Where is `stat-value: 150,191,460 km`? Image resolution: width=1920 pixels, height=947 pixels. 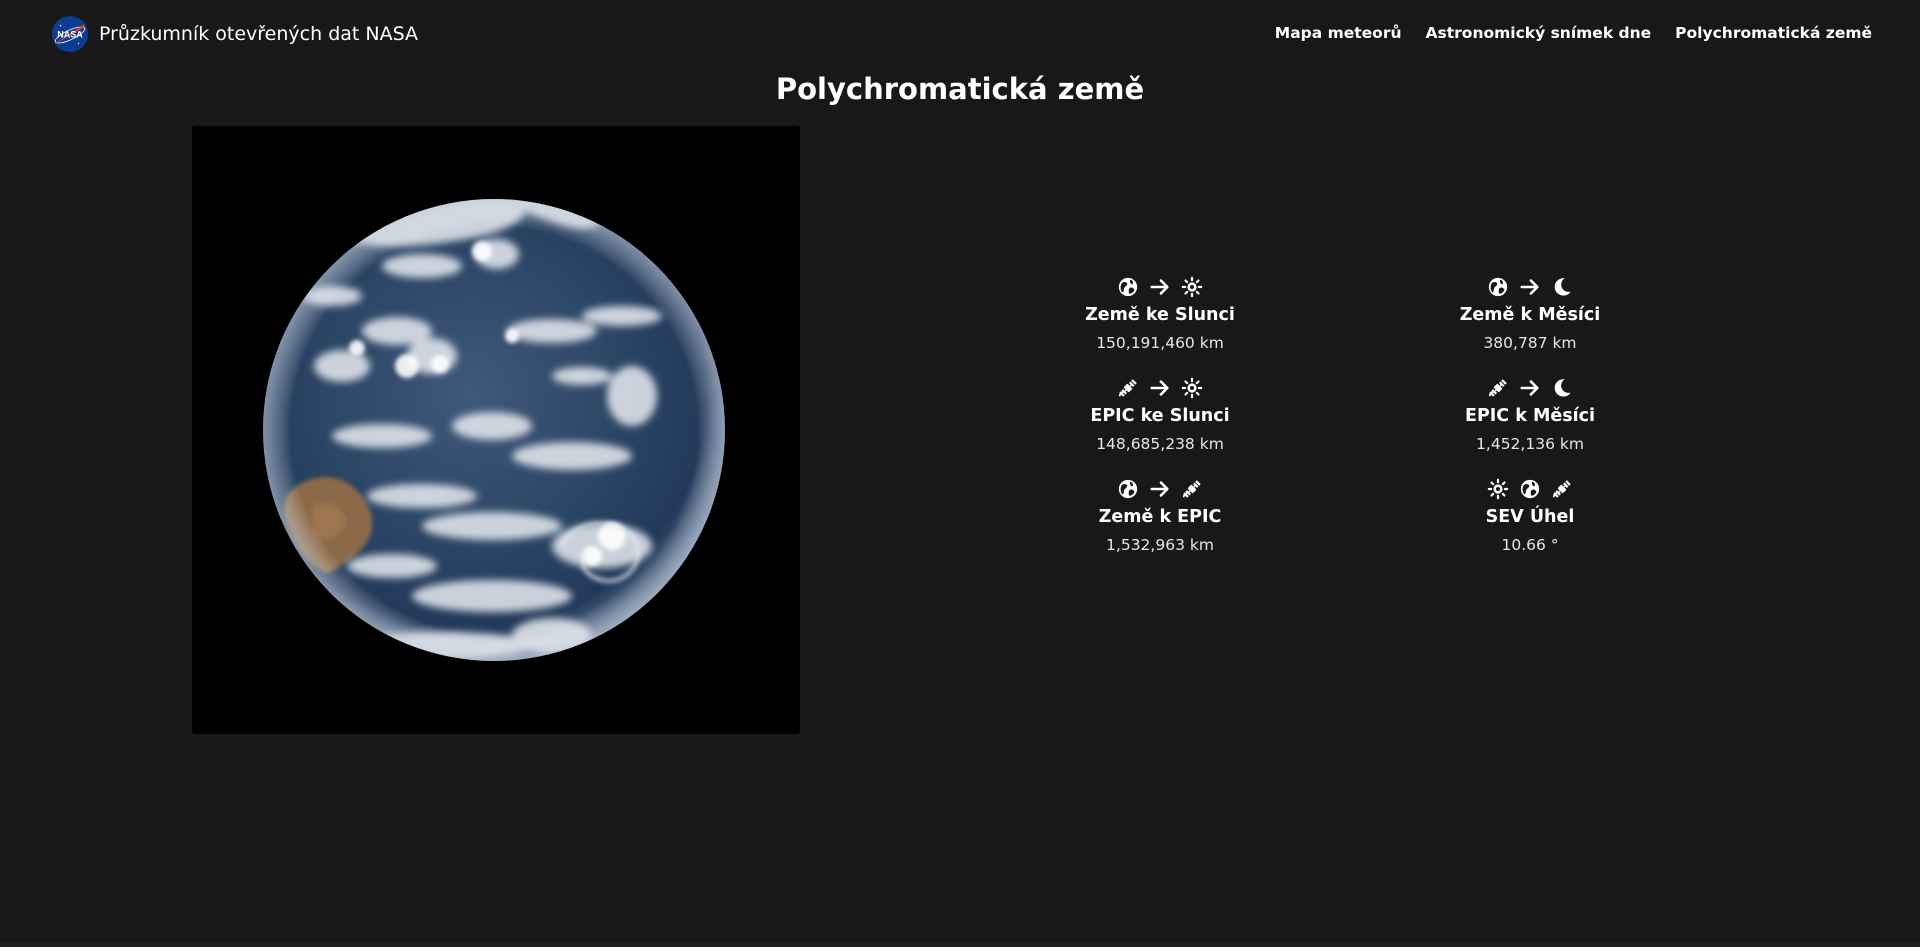
stat-value: 150,191,460 km is located at coordinates (1160, 343).